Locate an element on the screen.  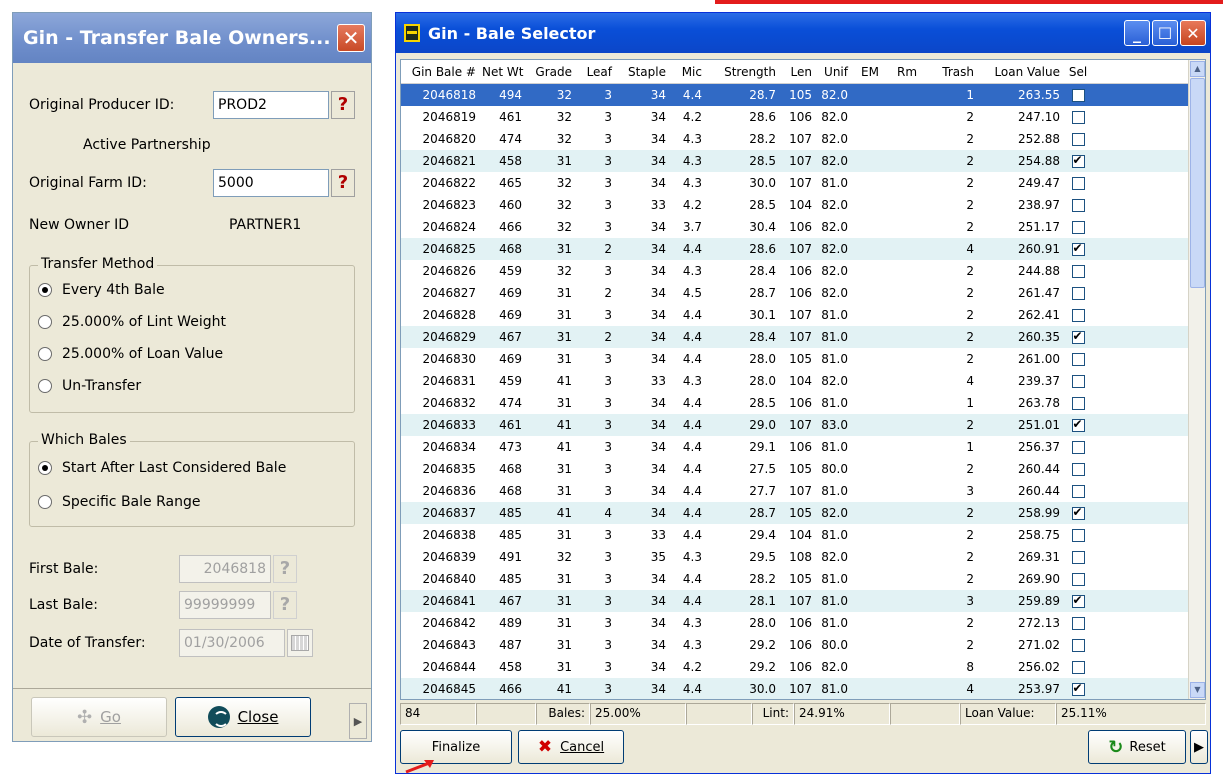
transfer-method-option-un-transfer: Un-Transfer is located at coordinates (89, 386).